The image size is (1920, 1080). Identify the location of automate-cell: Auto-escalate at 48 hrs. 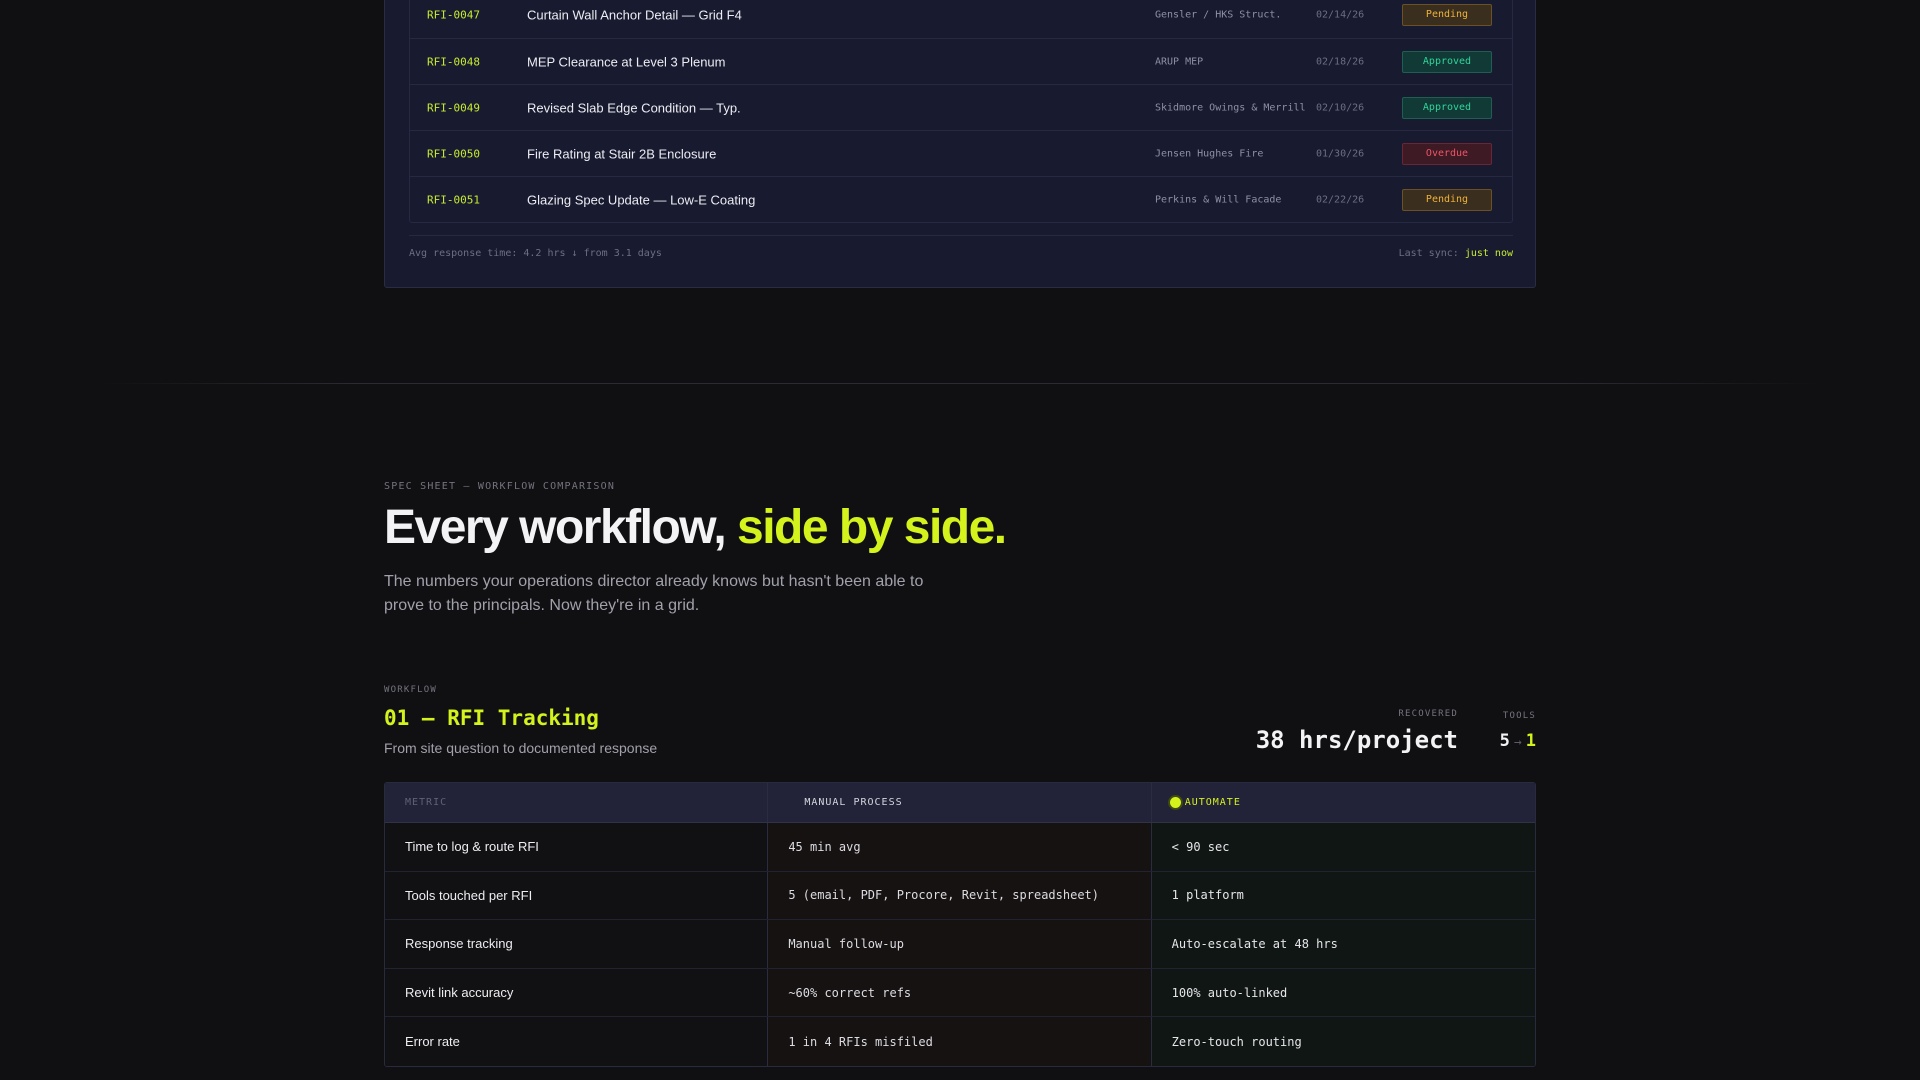
(1343, 944).